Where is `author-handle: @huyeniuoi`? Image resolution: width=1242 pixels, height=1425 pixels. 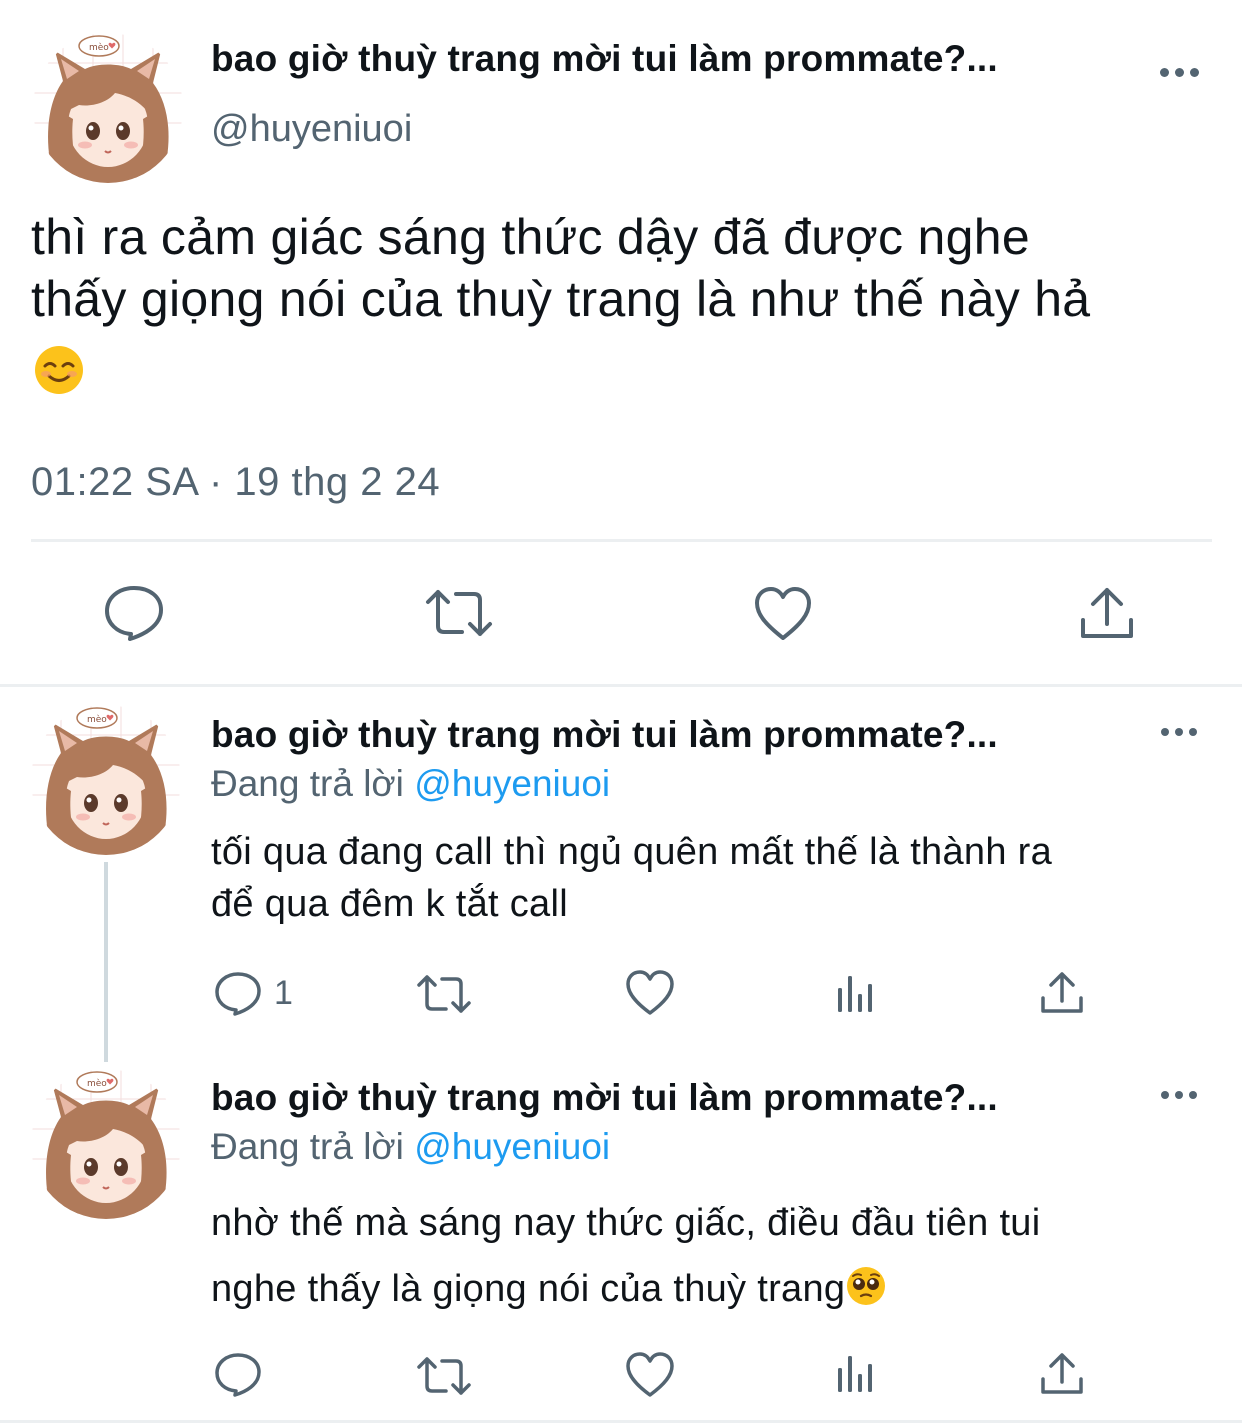
author-handle: @huyeniuoi is located at coordinates (311, 129).